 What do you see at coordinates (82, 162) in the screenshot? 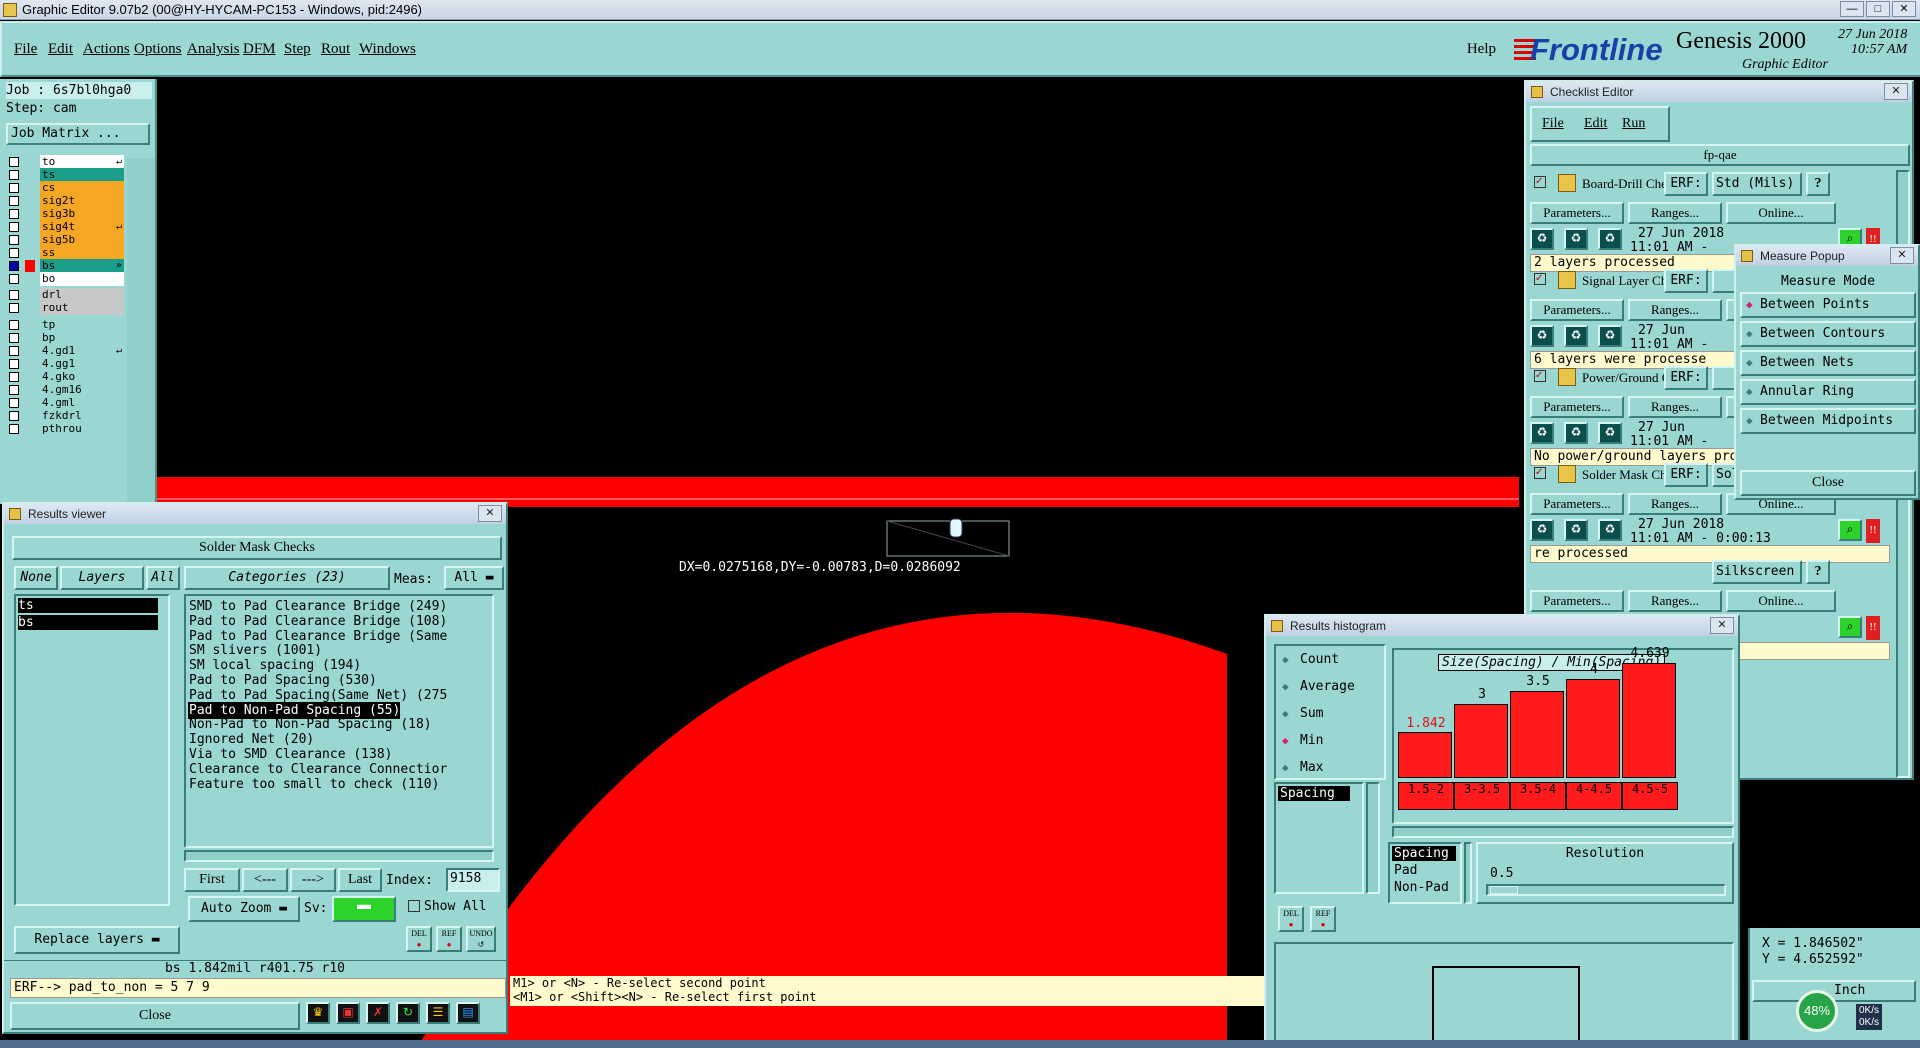
I see `layer-name: to ↵` at bounding box center [82, 162].